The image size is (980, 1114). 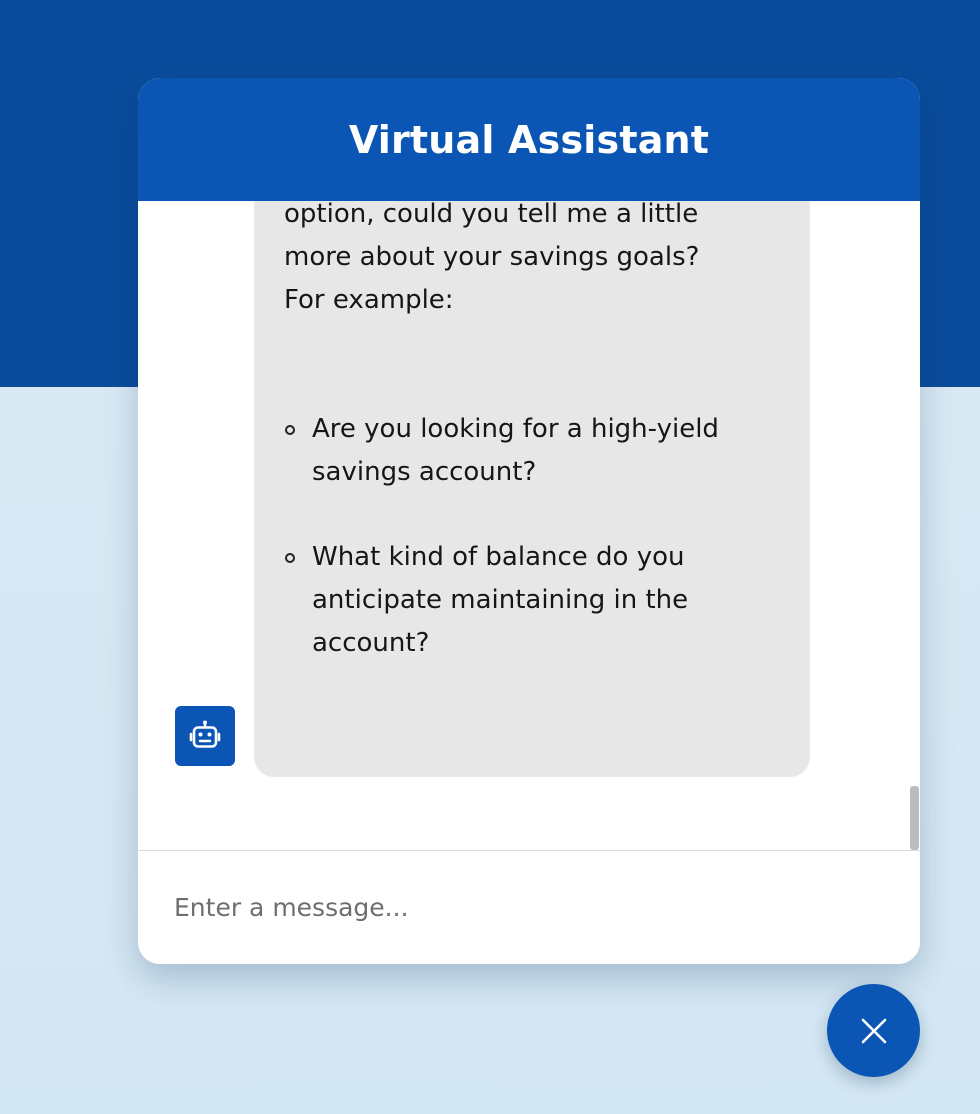 I want to click on chat-header: Virtual Assistant, so click(x=529, y=139).